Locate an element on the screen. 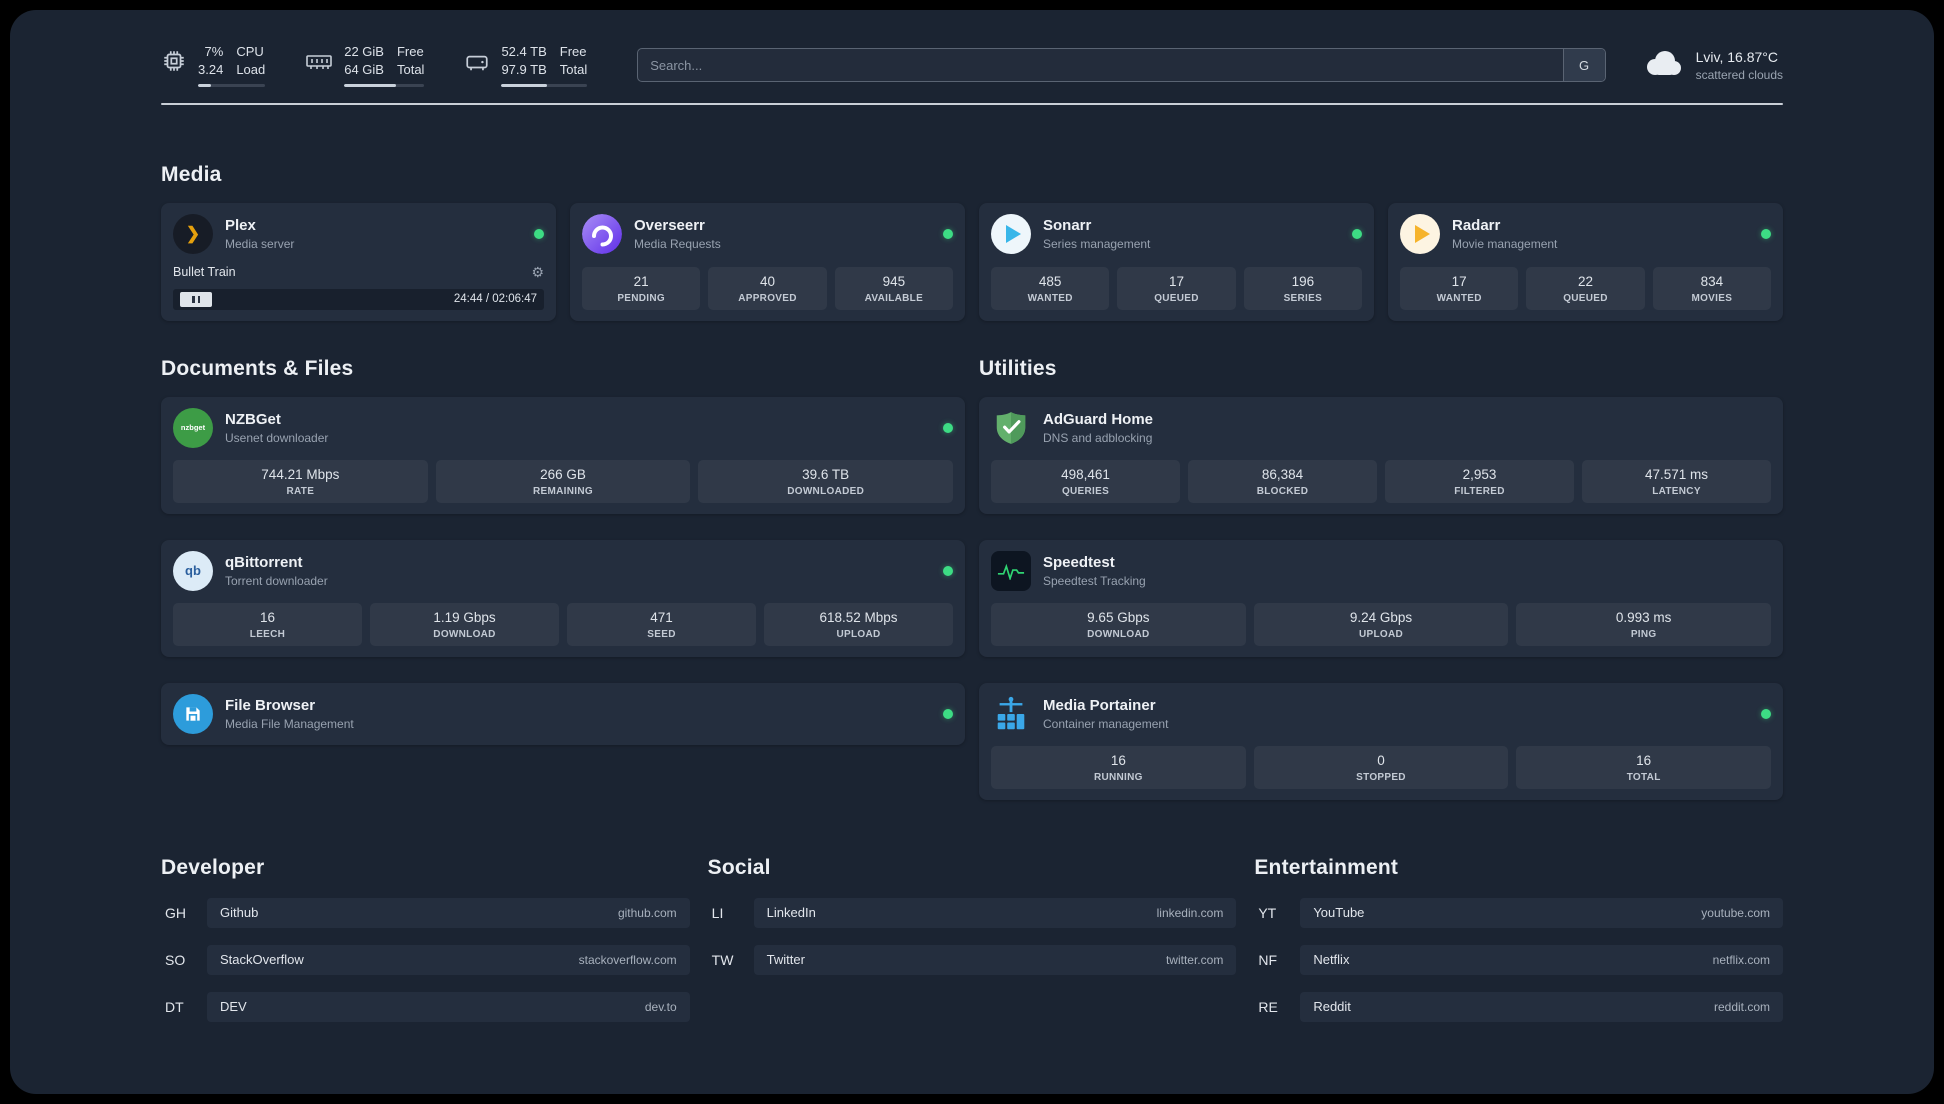  bookmark-url: twitter.com is located at coordinates (1194, 959).